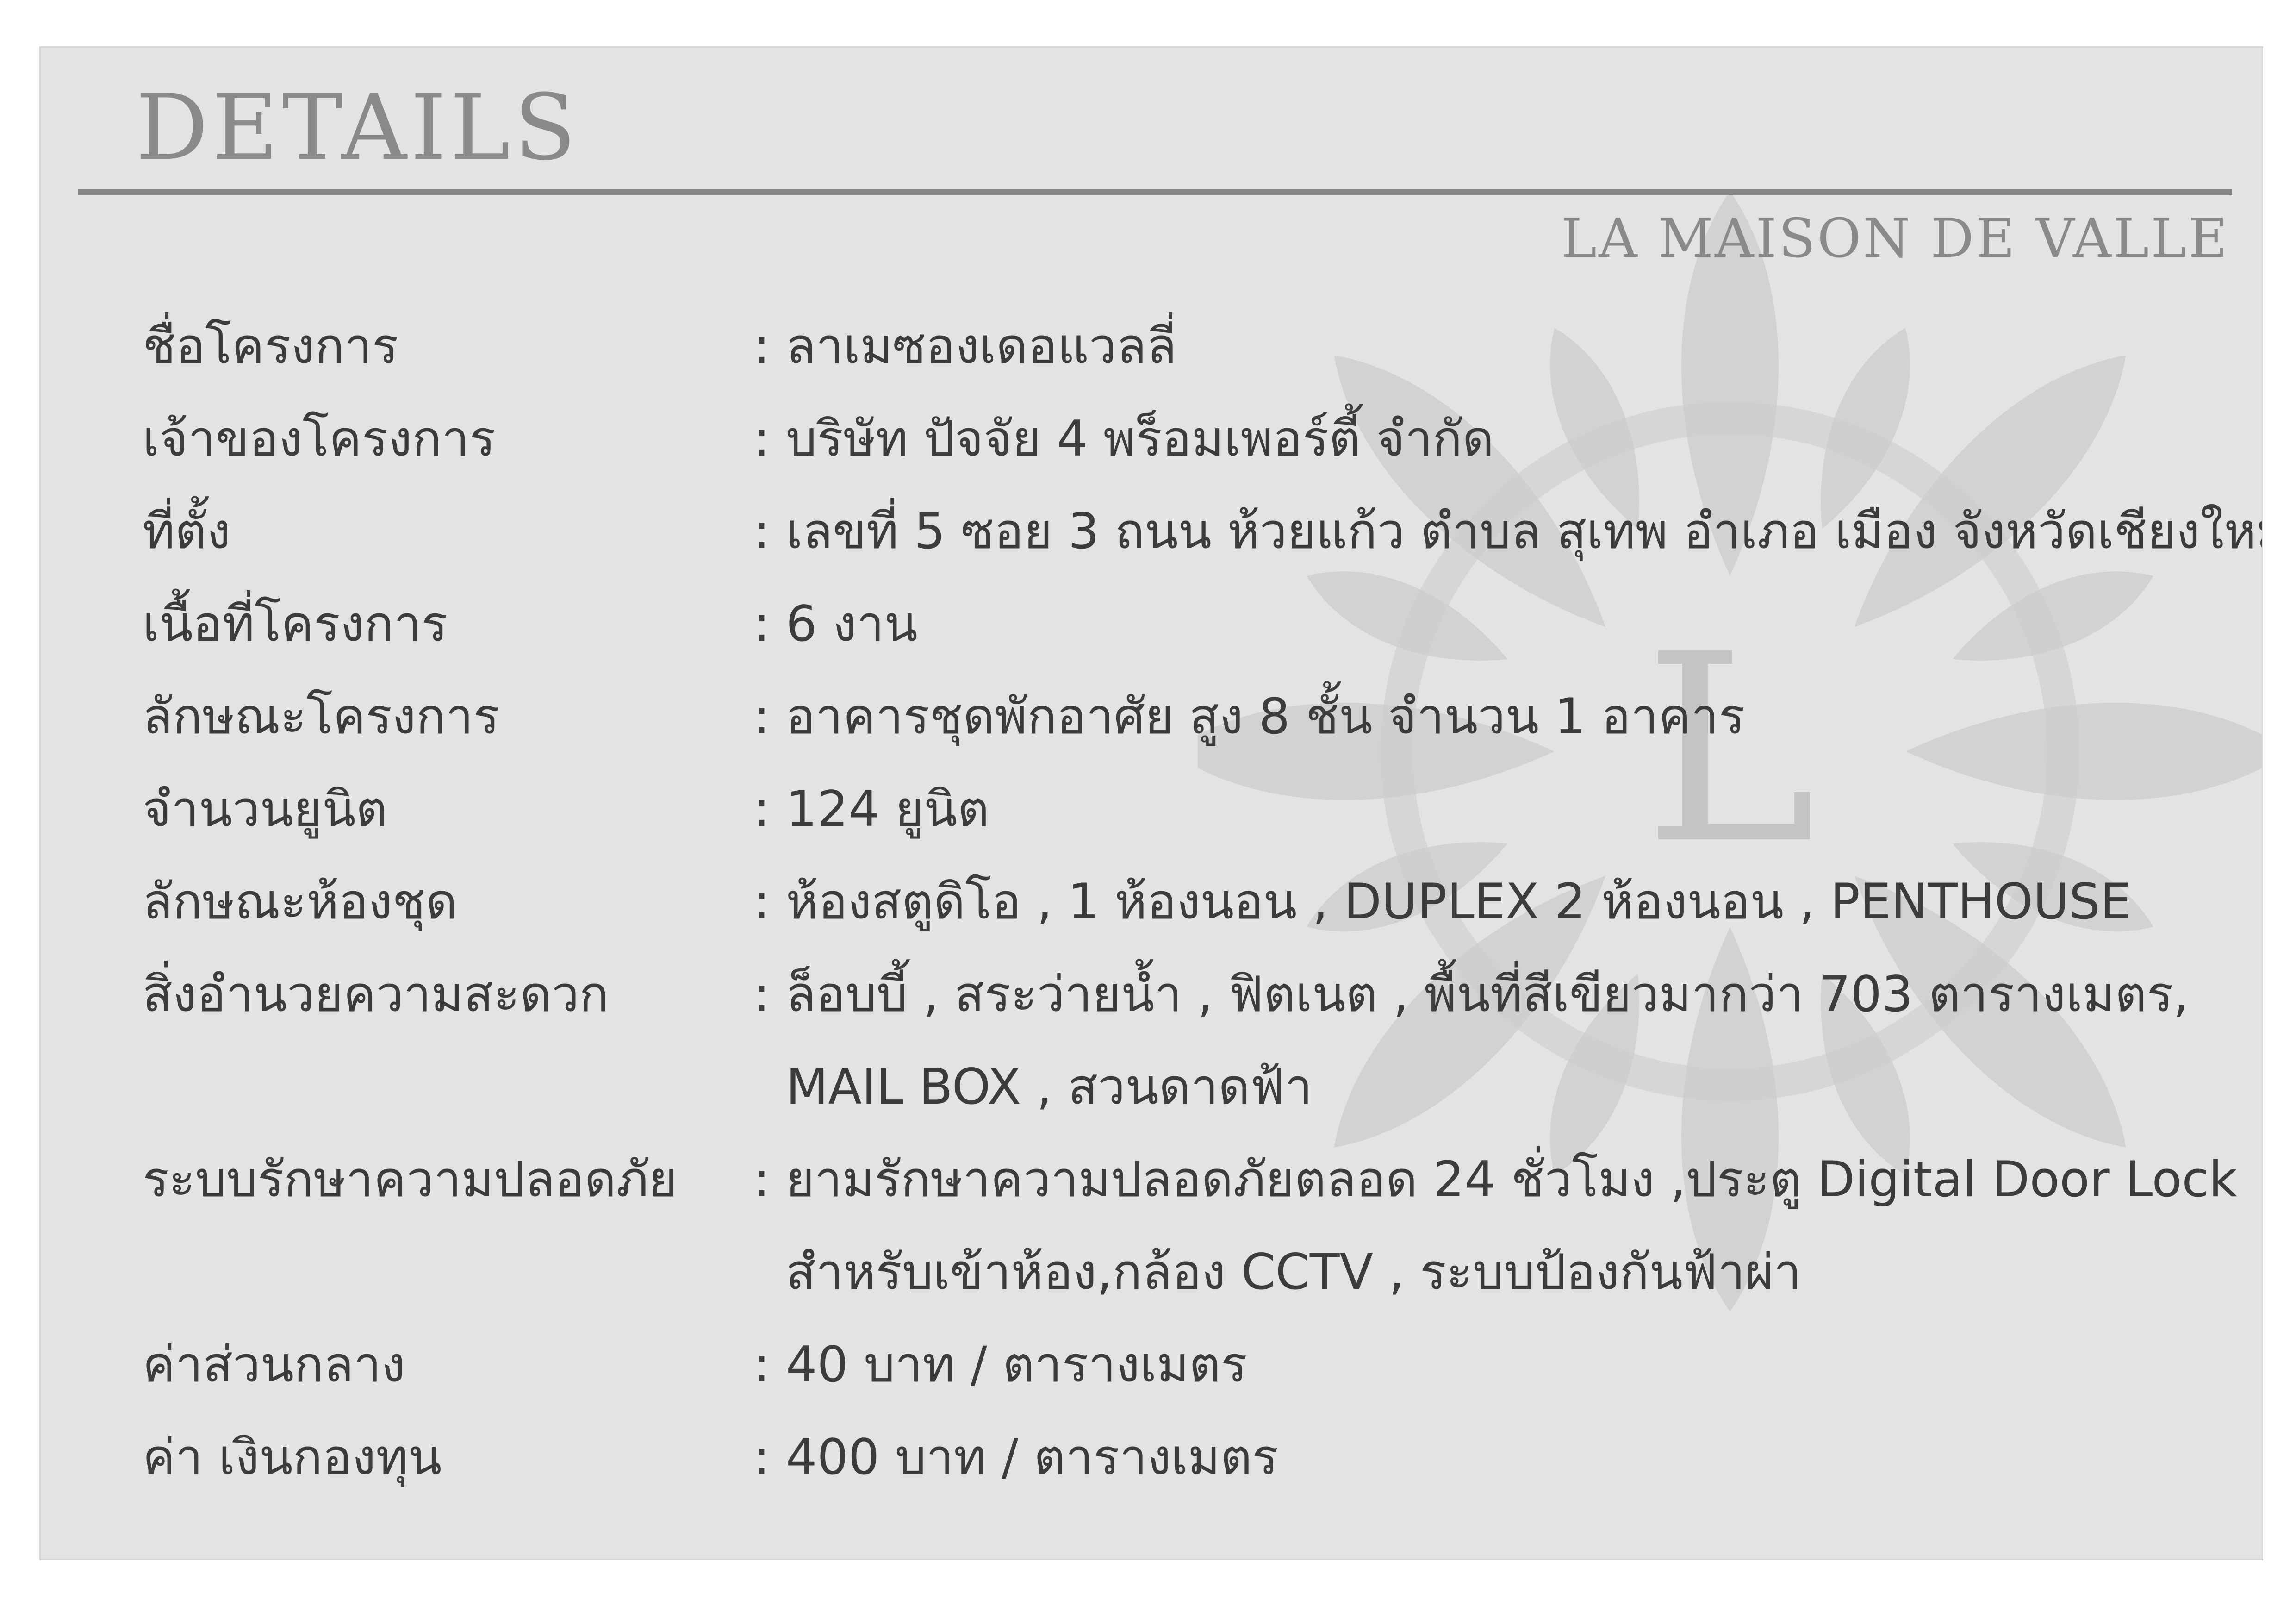 Image resolution: width=2296 pixels, height=1624 pixels. I want to click on detail-row: ค่าส่วนกลาง:40 บาท / ตารางเมตร, so click(1188, 1364).